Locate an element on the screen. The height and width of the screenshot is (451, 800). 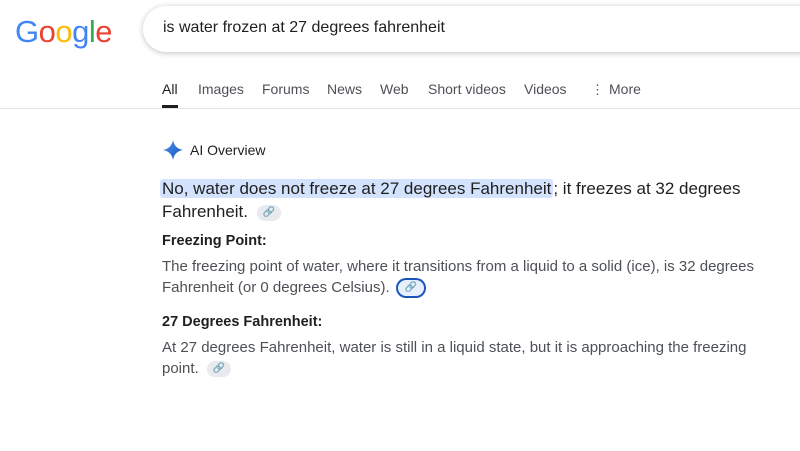
search-box is located at coordinates (471, 29).